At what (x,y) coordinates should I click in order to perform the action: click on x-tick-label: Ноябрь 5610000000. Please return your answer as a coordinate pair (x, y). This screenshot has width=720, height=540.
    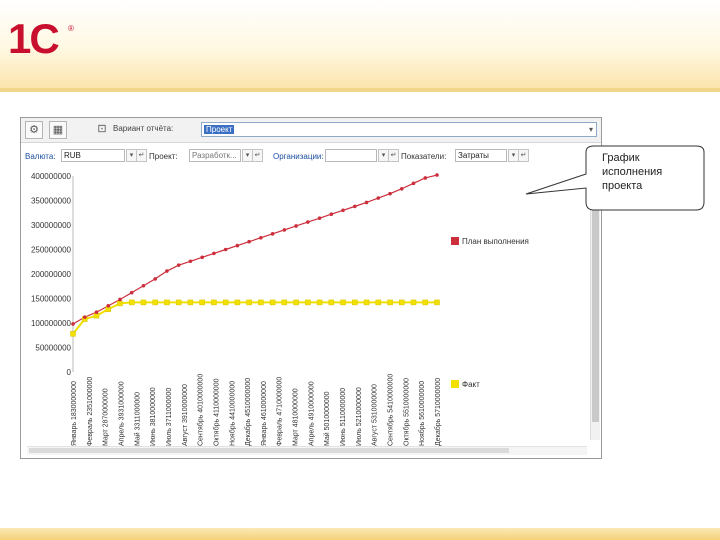
    Looking at the image, I should click on (422, 413).